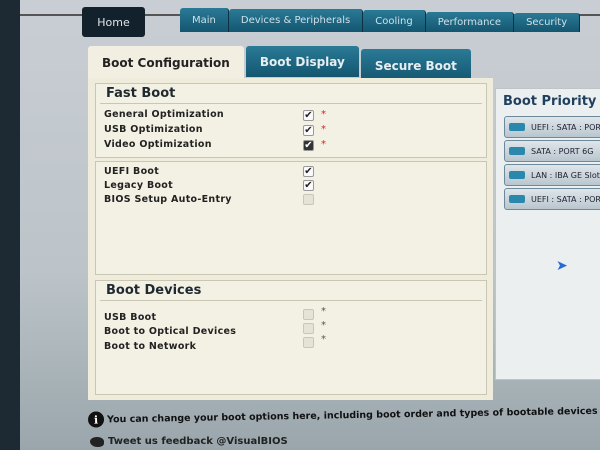  What do you see at coordinates (296, 20) in the screenshot?
I see `tab-devices-peripherals: Devices & Peripherals` at bounding box center [296, 20].